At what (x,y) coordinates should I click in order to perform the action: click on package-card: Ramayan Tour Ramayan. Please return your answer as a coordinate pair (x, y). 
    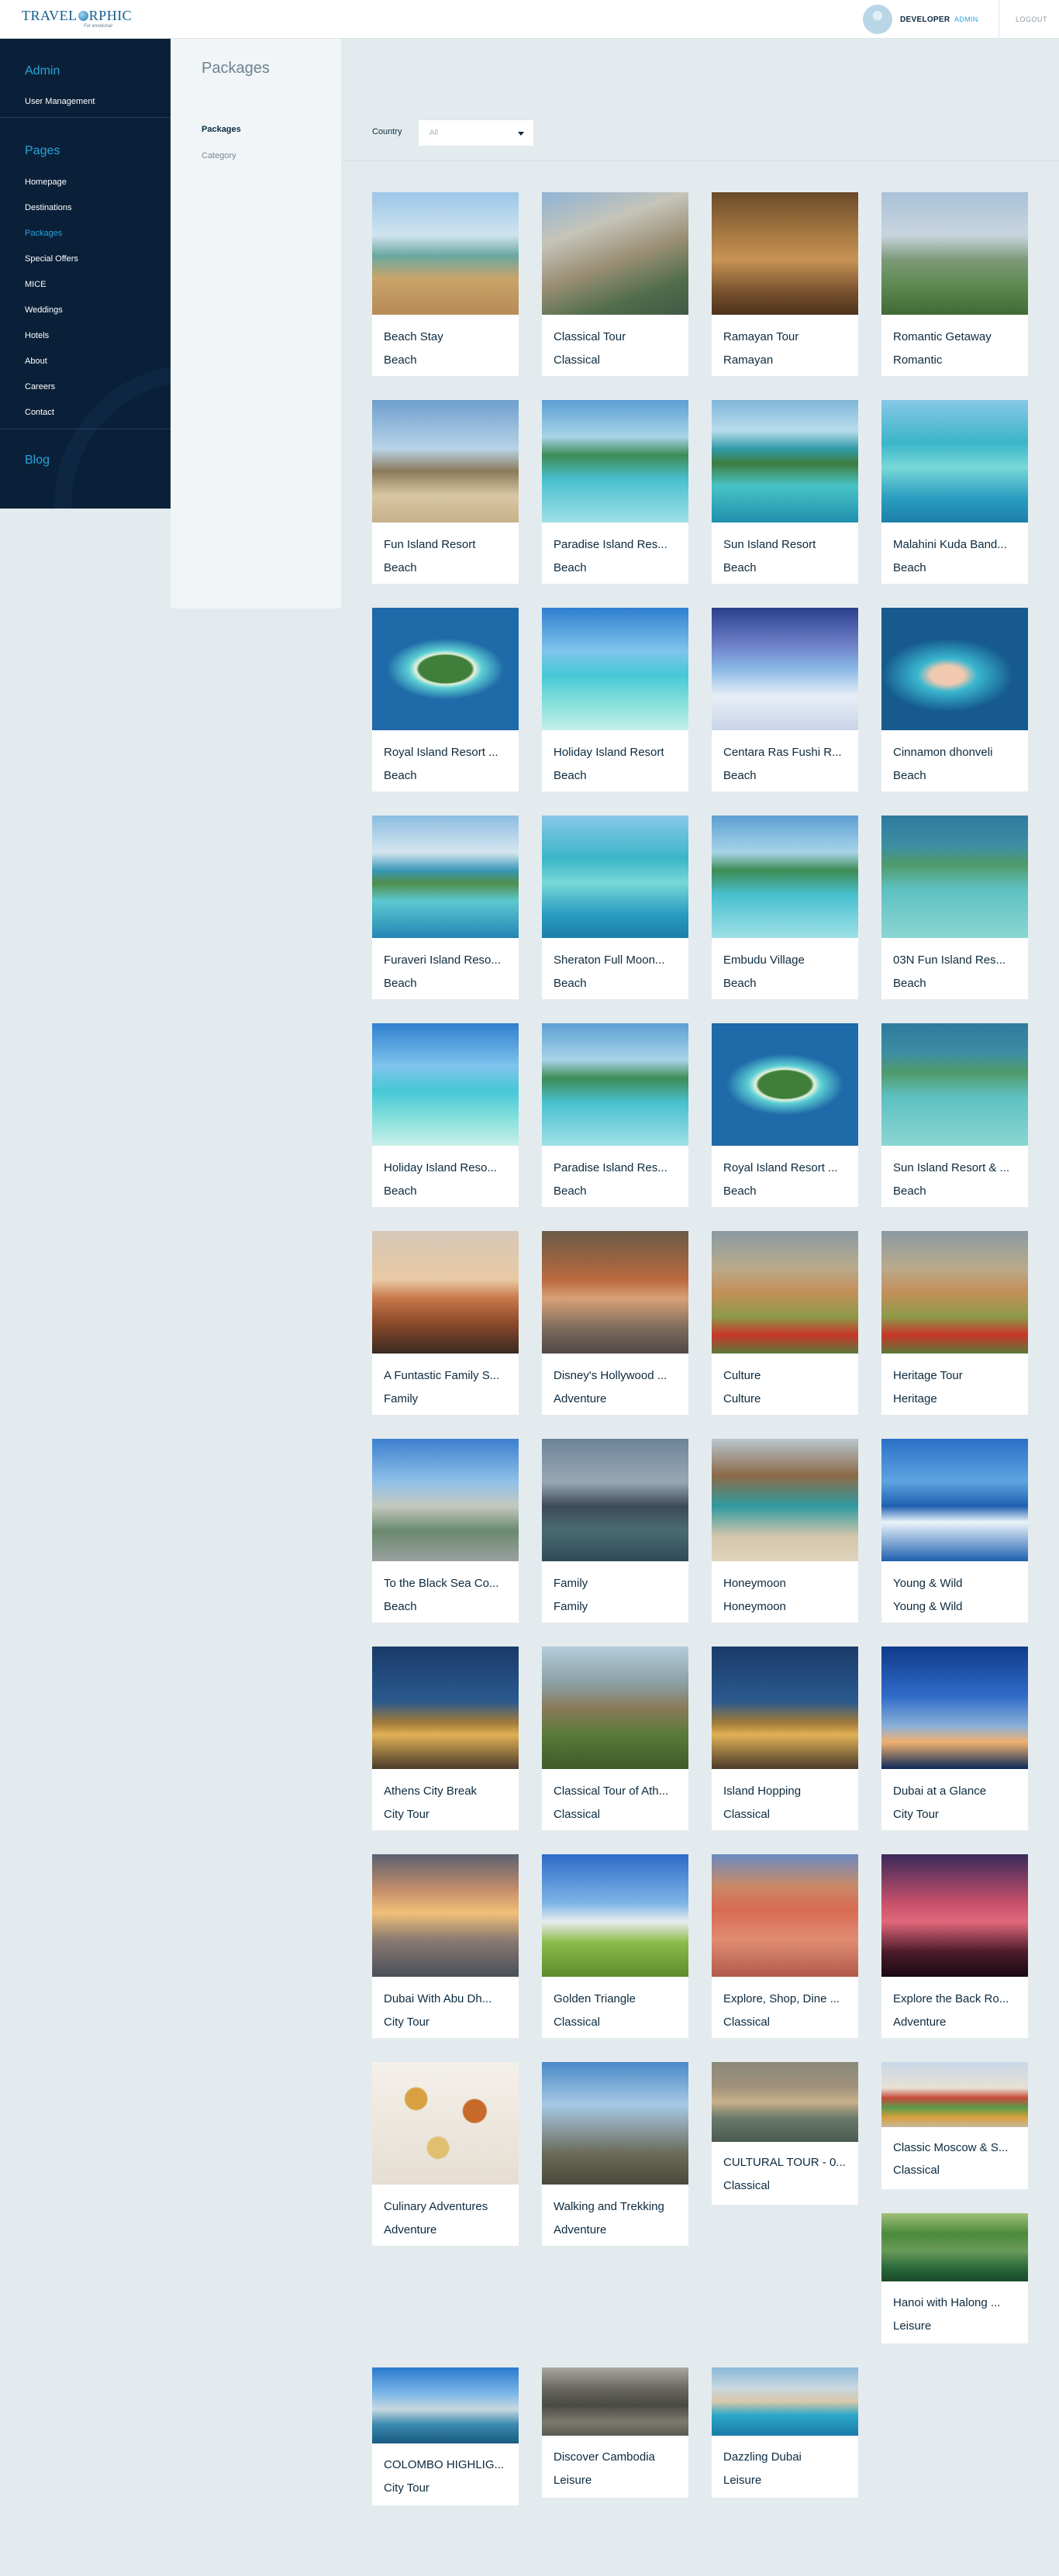
    Looking at the image, I should click on (785, 284).